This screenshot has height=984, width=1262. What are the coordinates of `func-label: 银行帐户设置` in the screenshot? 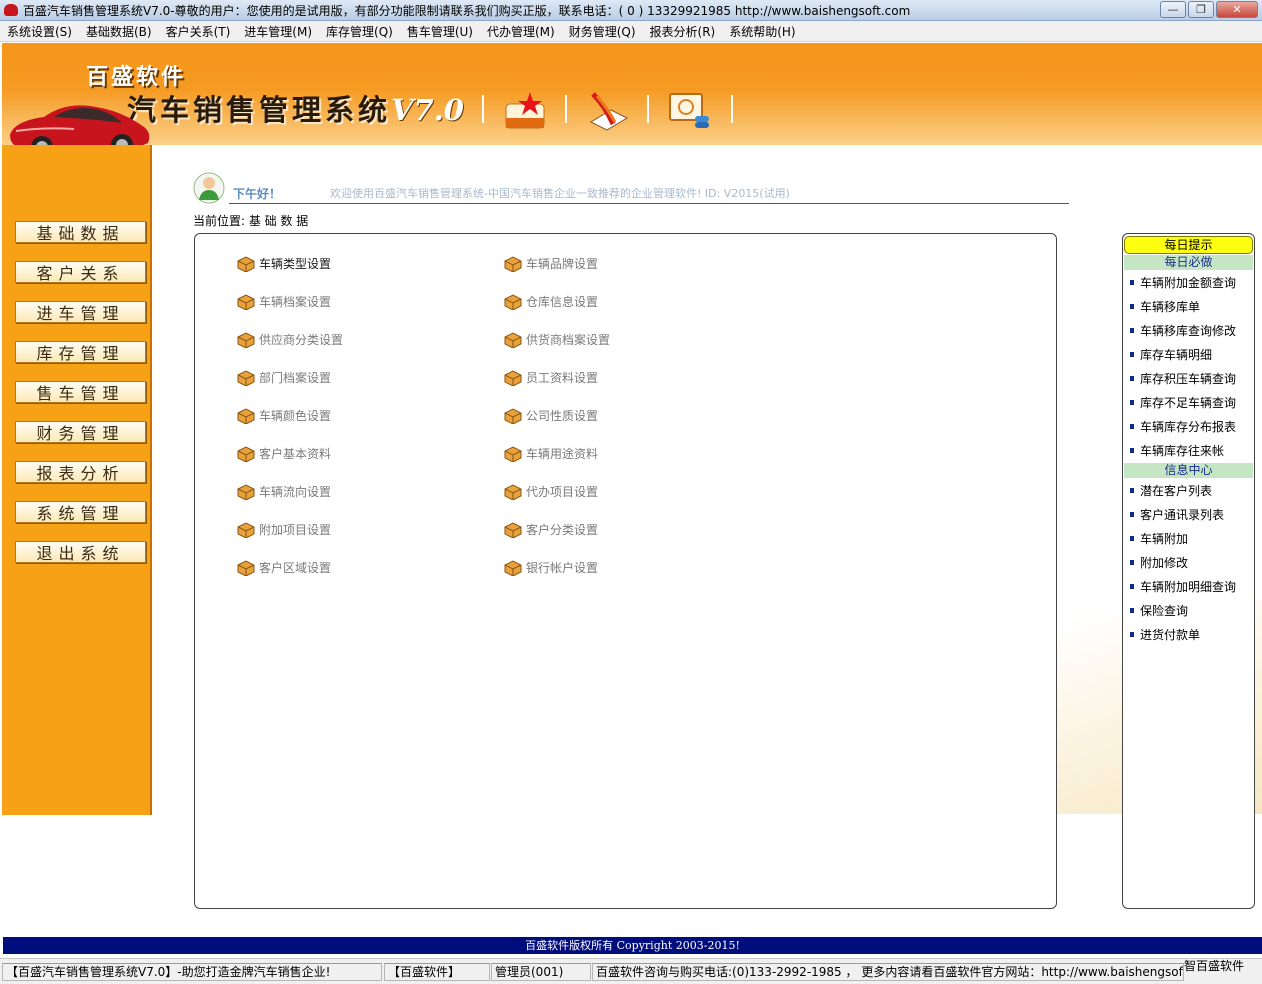 It's located at (562, 568).